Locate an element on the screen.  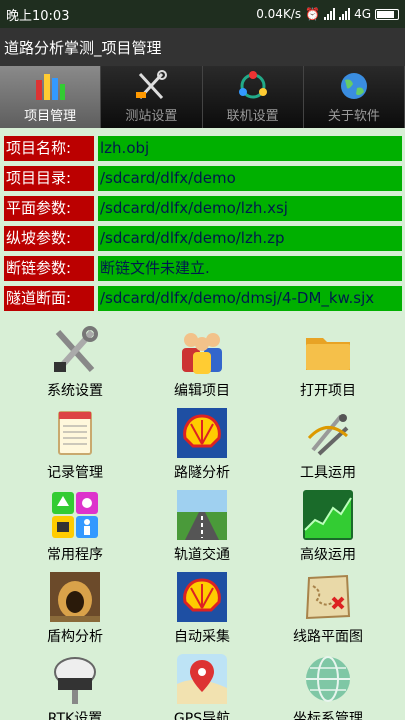
edit-project-icon is located at coordinates (202, 353).